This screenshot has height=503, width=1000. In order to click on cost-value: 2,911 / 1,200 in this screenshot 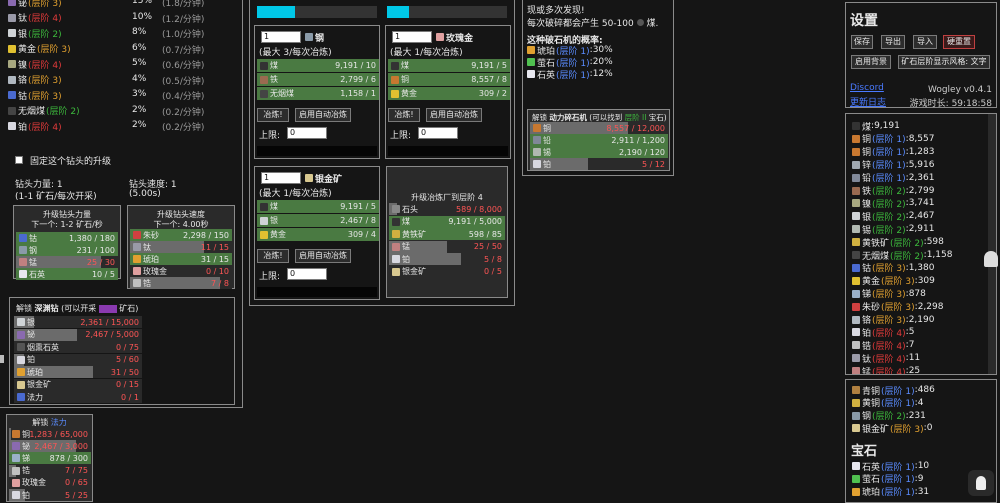, I will do `click(638, 140)`.